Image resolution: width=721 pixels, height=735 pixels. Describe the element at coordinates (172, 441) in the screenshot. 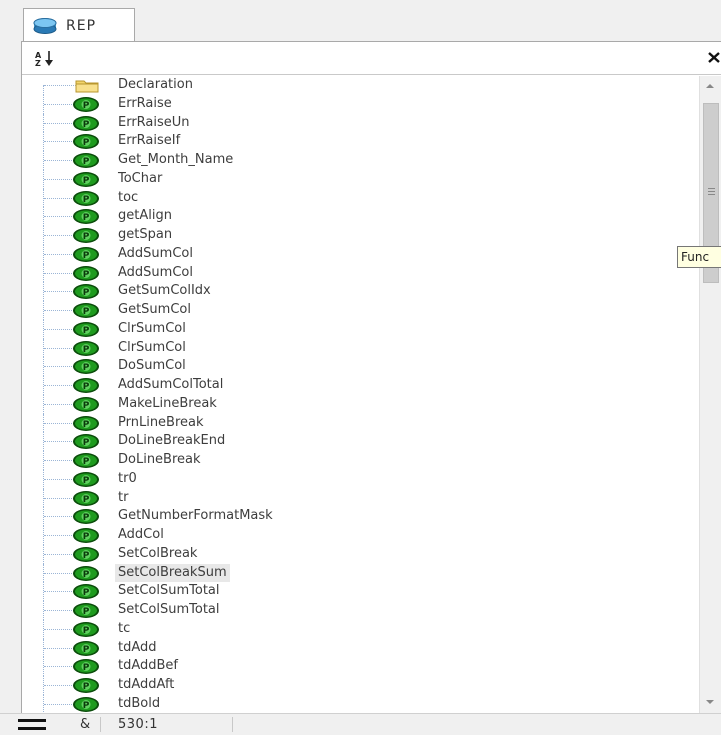

I see `tree-item-label: DoLineBreakEnd` at that location.